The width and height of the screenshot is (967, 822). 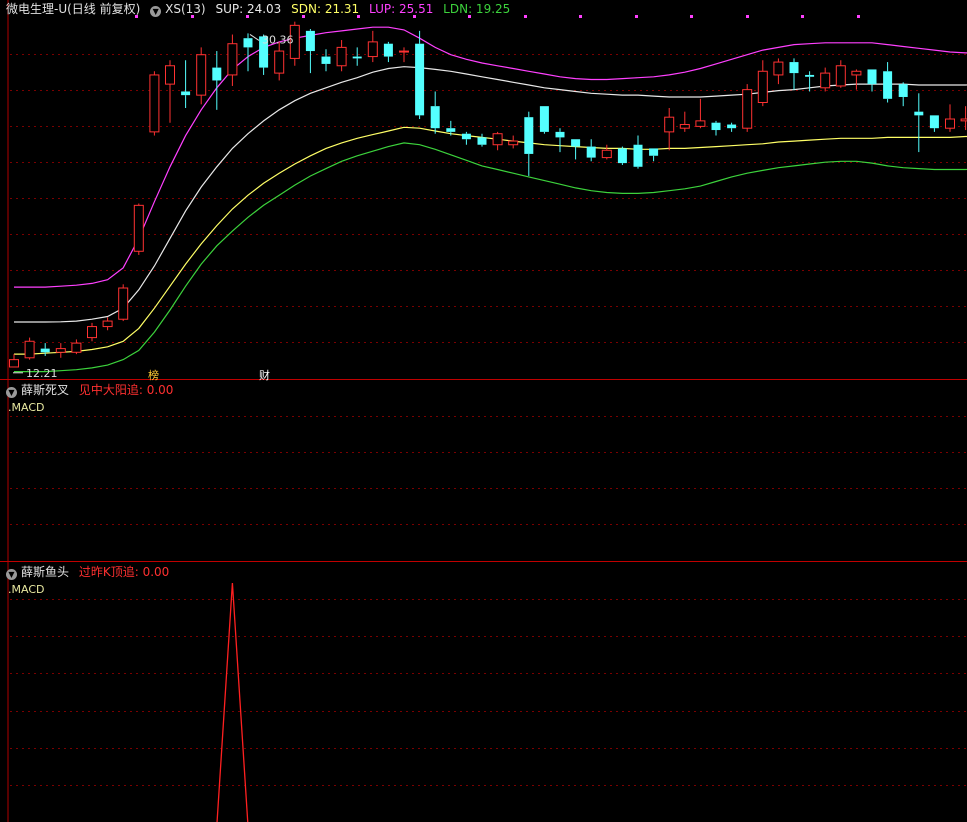 What do you see at coordinates (477, 9) in the screenshot?
I see `ldn-value: LDN: 19.25` at bounding box center [477, 9].